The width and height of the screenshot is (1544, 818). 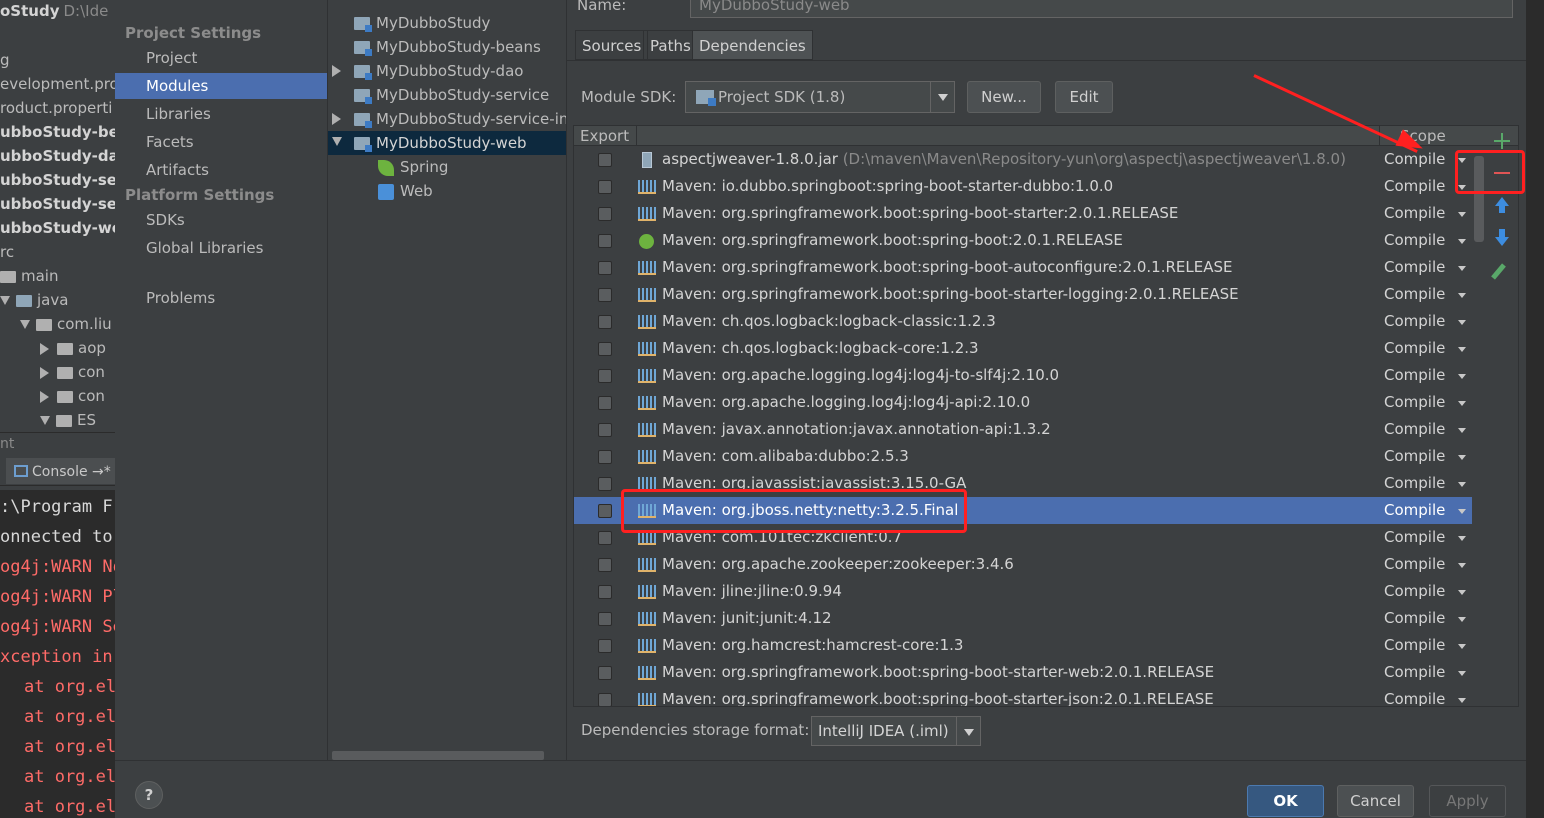 I want to click on module-tree-item: Spring, so click(x=447, y=167).